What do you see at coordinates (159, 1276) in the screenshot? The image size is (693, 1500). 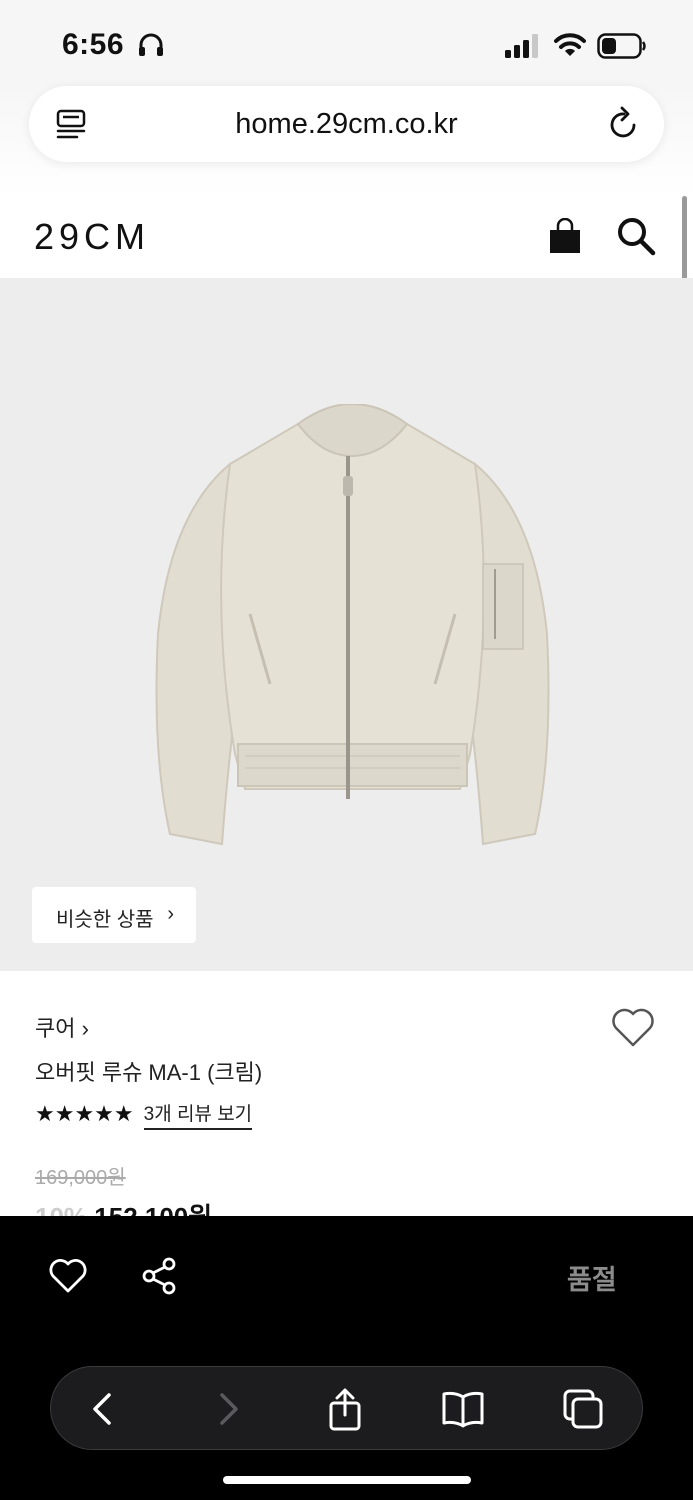 I see `share-icon` at bounding box center [159, 1276].